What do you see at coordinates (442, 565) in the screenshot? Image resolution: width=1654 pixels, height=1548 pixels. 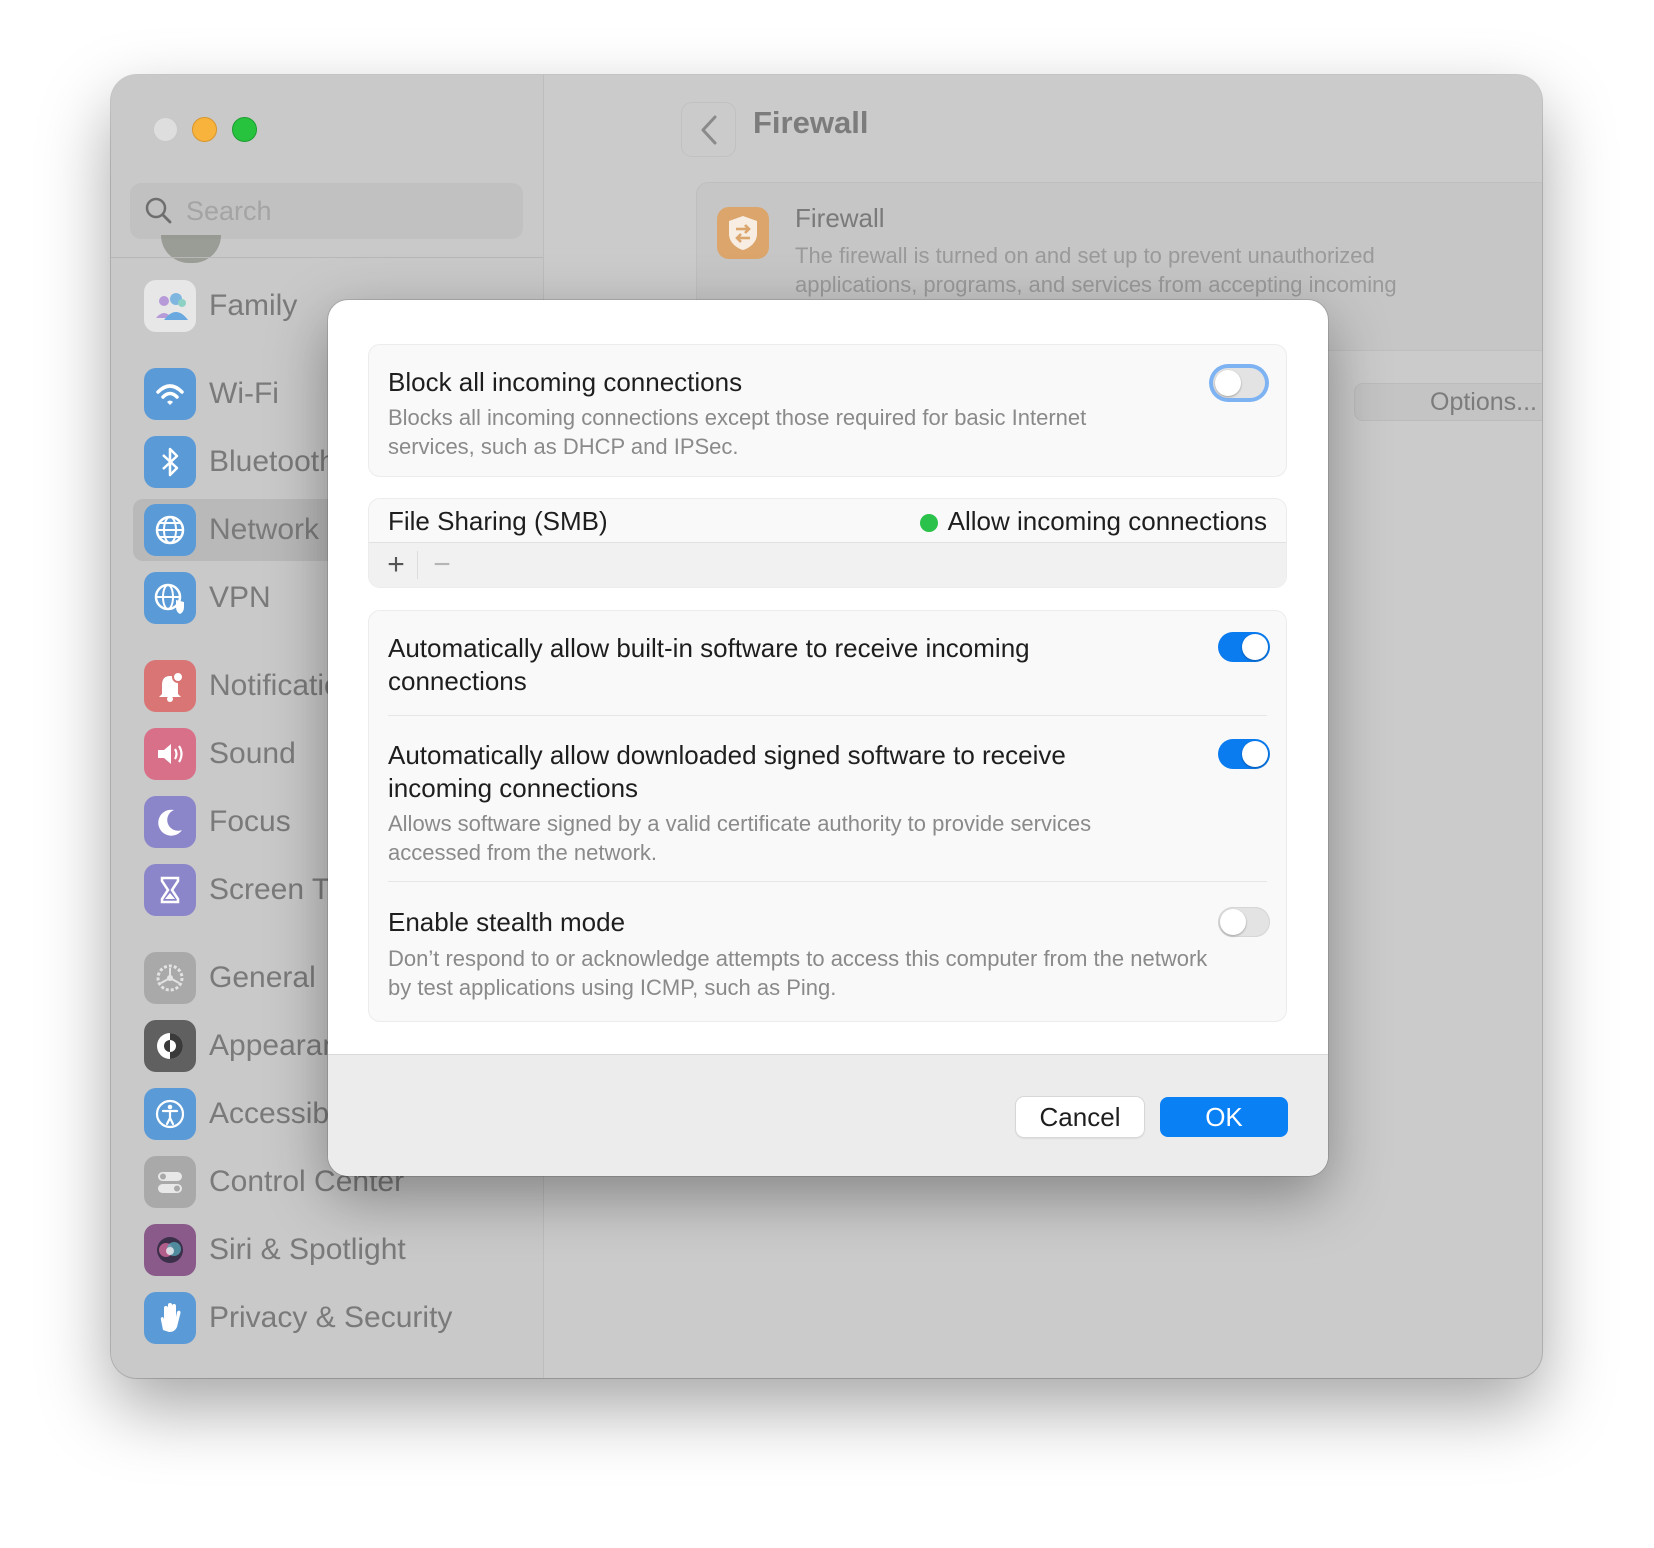 I see `remove-button: −` at bounding box center [442, 565].